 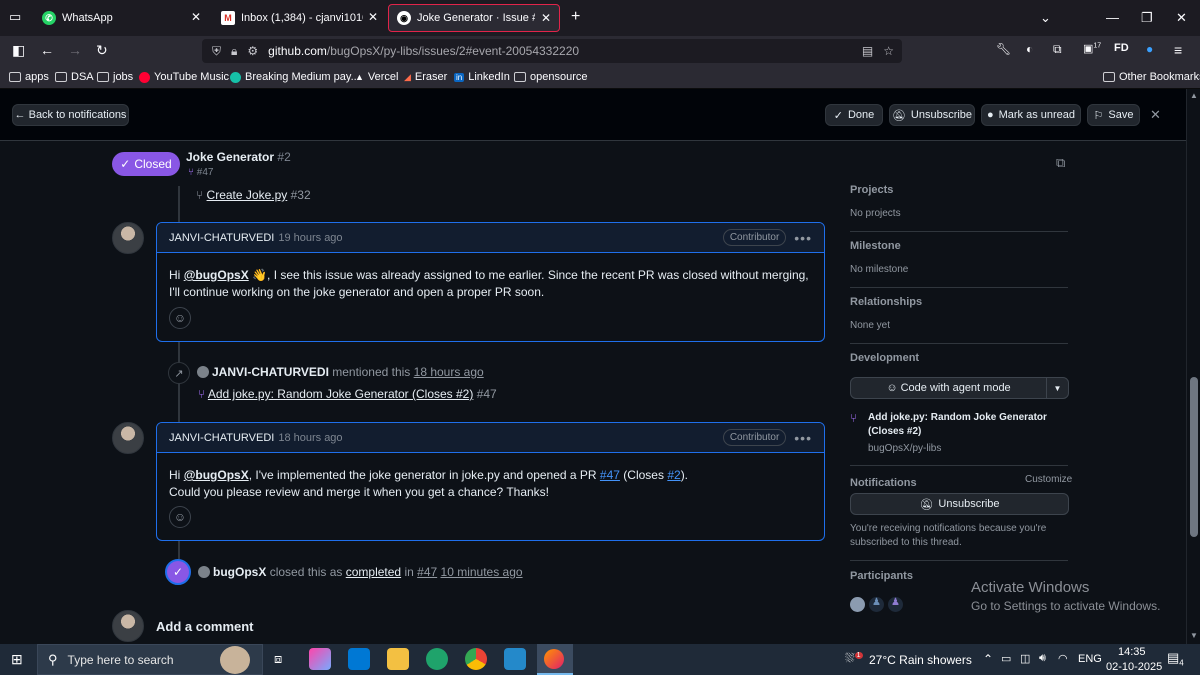 I want to click on comment-timestamp: 18 hours ago, so click(x=310, y=438).